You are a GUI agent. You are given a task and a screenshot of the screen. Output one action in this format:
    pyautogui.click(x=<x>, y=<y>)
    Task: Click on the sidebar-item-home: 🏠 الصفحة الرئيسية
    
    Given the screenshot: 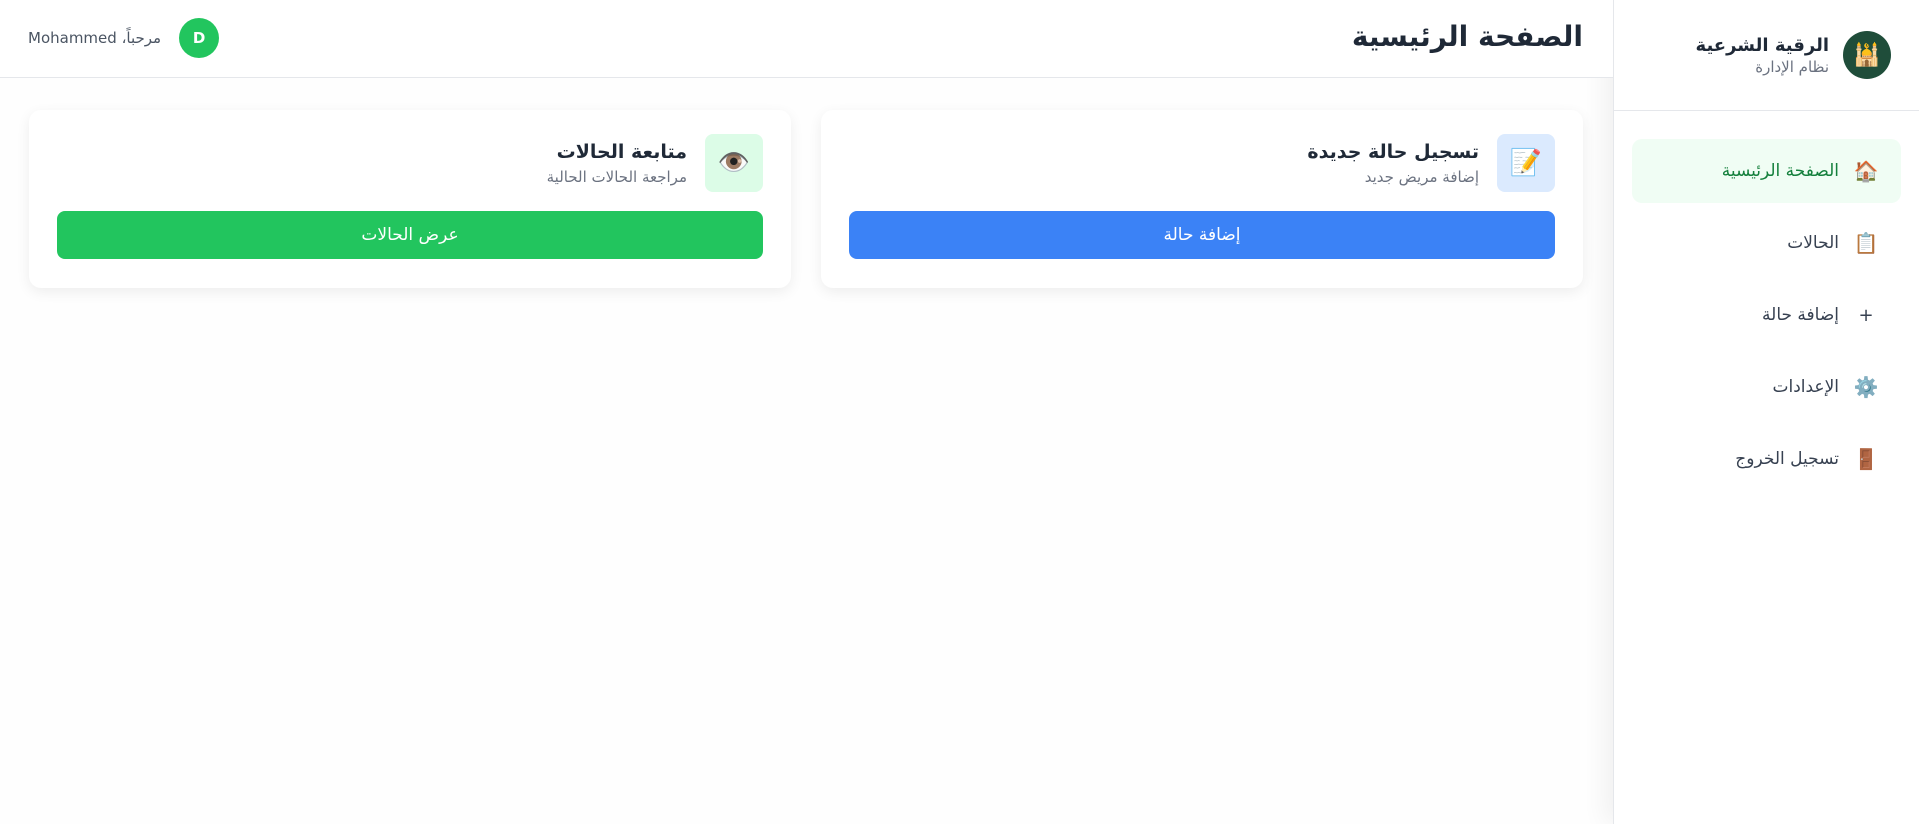 What is the action you would take?
    pyautogui.click(x=1766, y=171)
    